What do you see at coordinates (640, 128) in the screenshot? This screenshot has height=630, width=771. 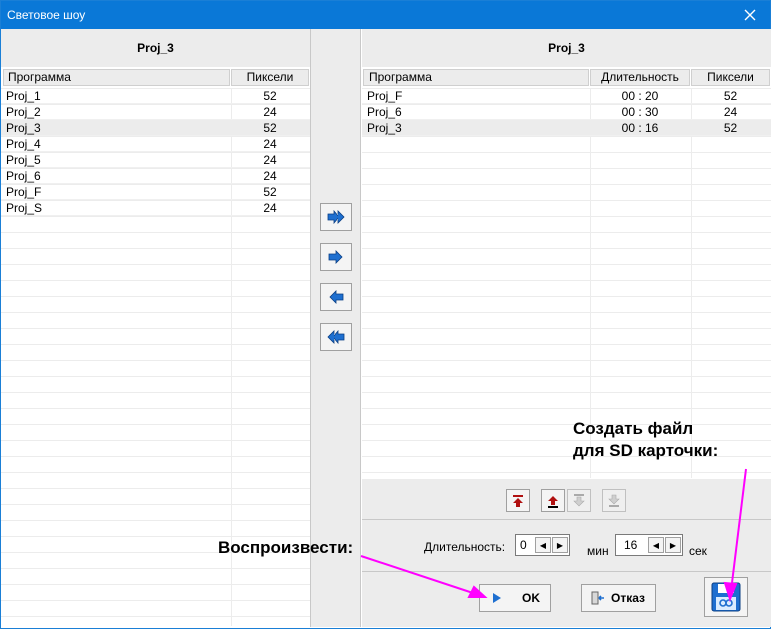 I see `right-row-duration: 00 : 16` at bounding box center [640, 128].